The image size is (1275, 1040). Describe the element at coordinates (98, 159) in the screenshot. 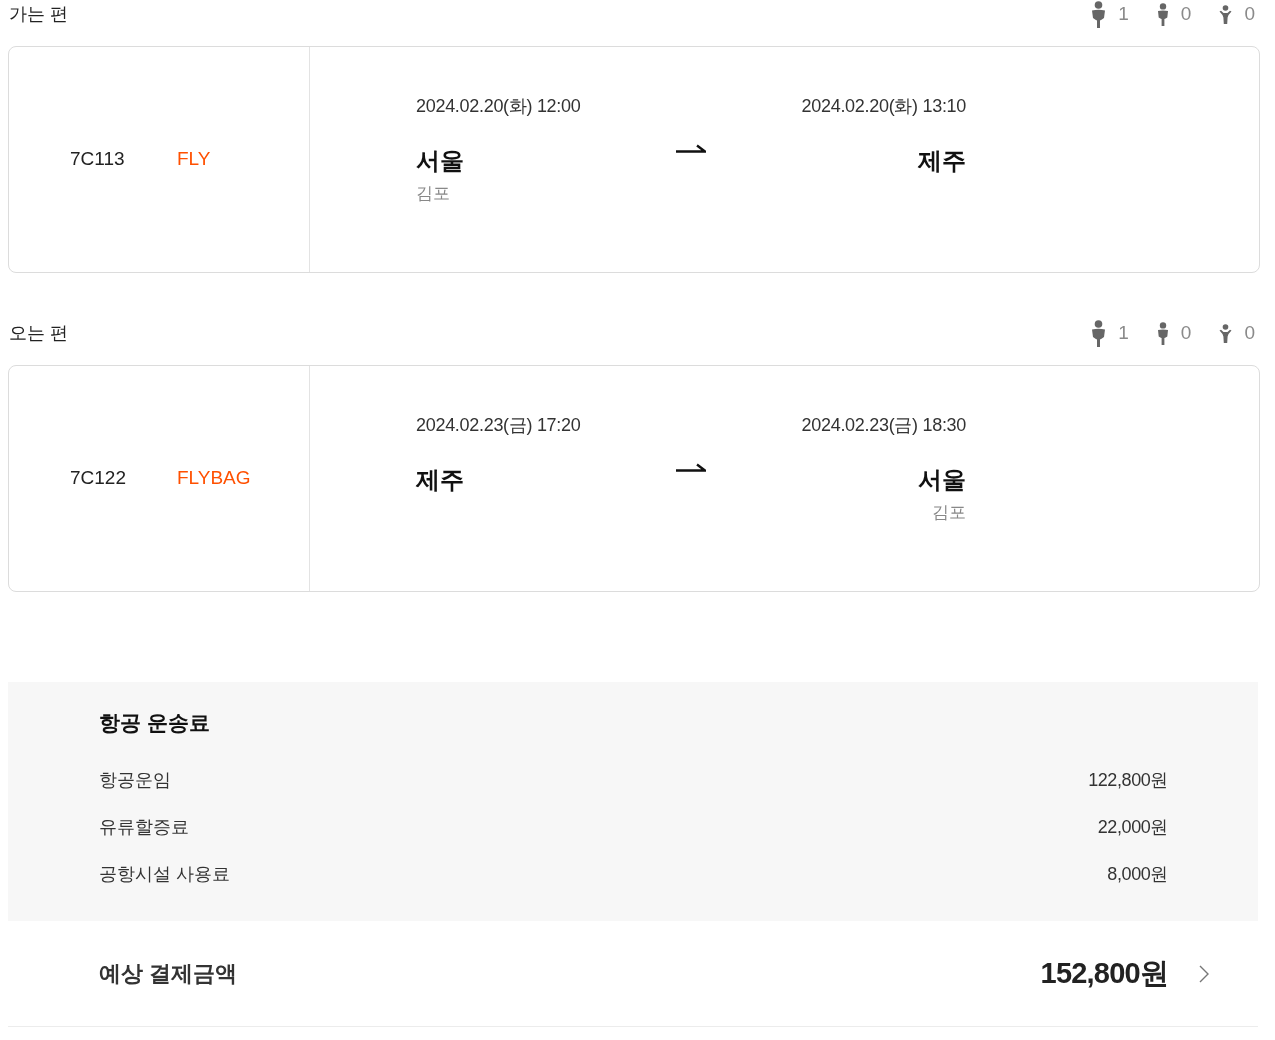

I see `flight-number: 7C113` at that location.